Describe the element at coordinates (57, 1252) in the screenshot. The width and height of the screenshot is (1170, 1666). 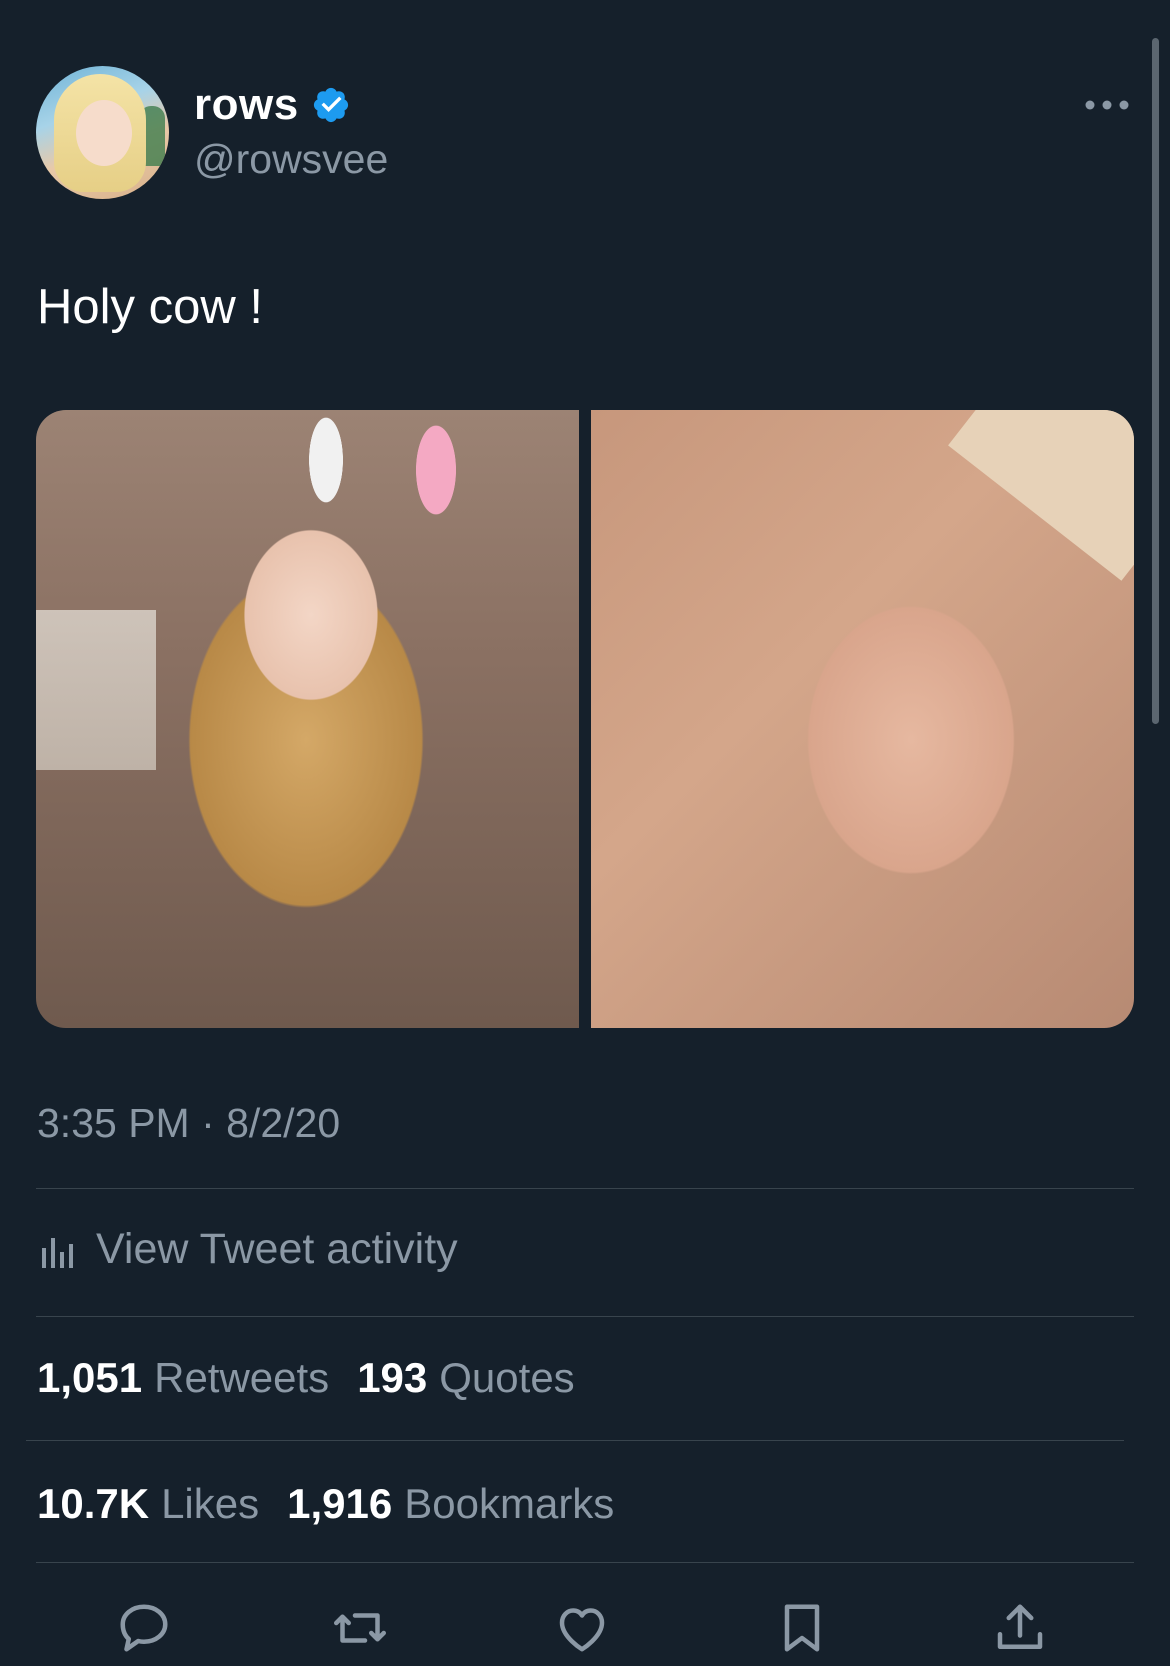
I see `bar-chart-icon` at that location.